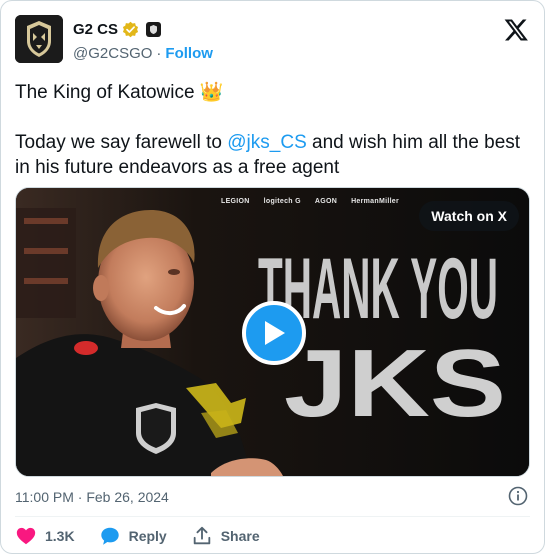 This screenshot has width=545, height=554. Describe the element at coordinates (95, 29) in the screenshot. I see `author-name: G2 CS` at that location.